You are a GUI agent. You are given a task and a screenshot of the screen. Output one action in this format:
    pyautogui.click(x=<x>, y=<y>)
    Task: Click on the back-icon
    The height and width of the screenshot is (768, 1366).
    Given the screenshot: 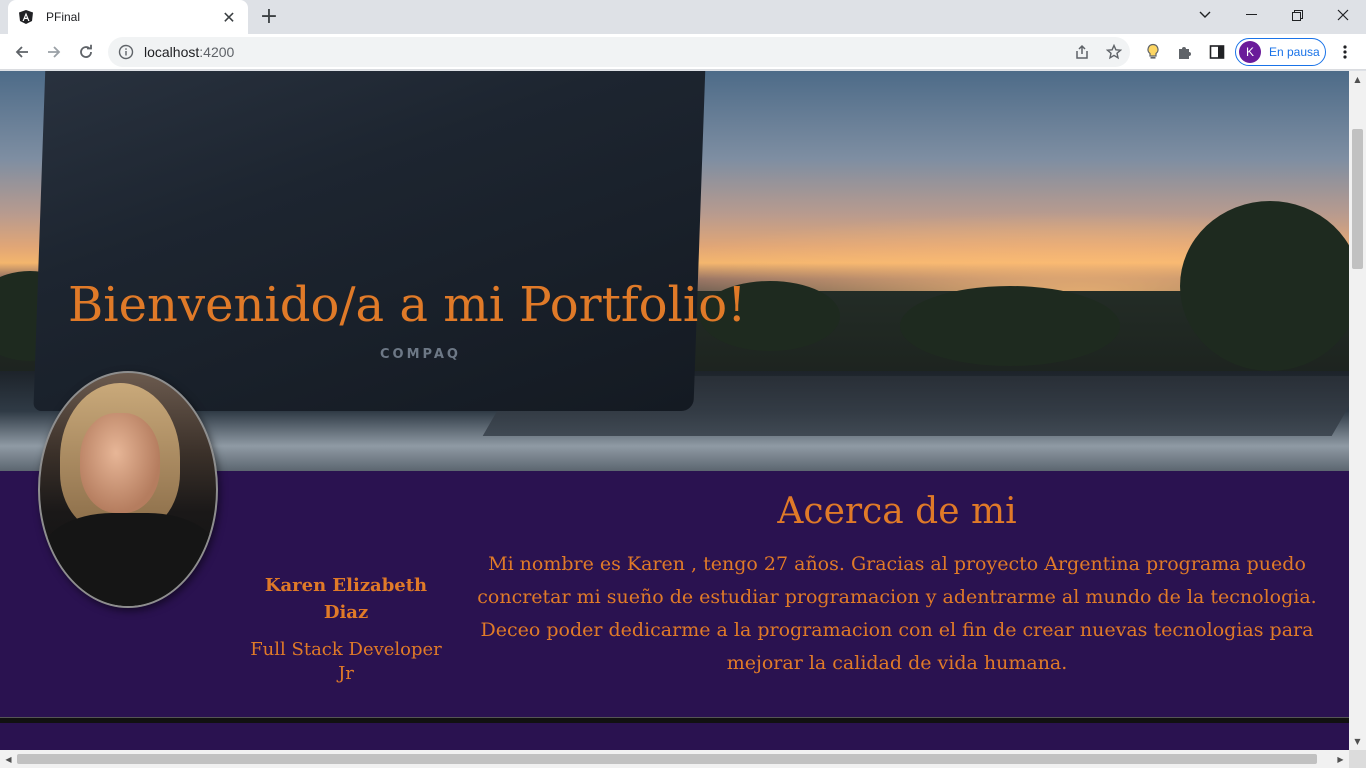 What is the action you would take?
    pyautogui.click(x=22, y=52)
    